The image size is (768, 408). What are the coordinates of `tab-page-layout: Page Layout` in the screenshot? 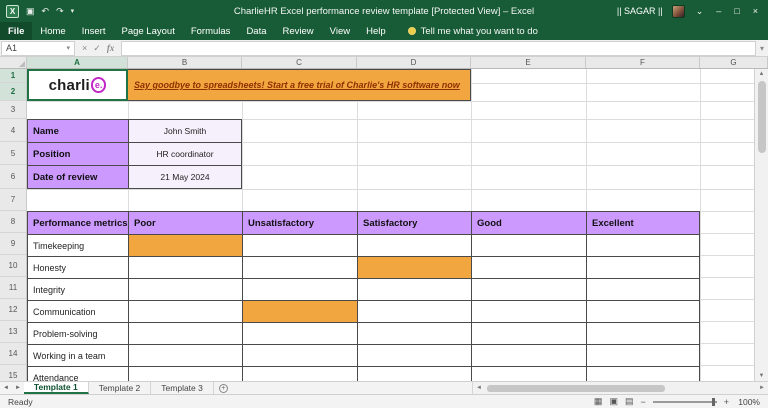 It's located at (147, 31).